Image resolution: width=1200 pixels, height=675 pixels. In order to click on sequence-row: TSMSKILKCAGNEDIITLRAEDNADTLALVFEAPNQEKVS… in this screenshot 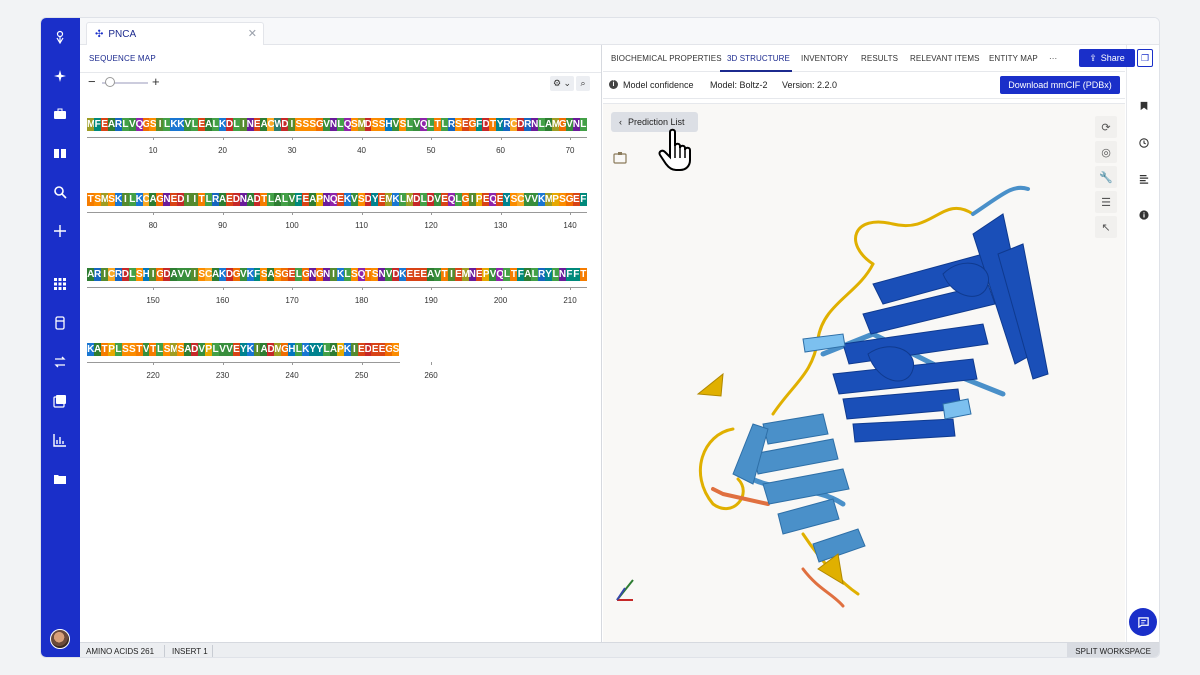, I will do `click(337, 199)`.